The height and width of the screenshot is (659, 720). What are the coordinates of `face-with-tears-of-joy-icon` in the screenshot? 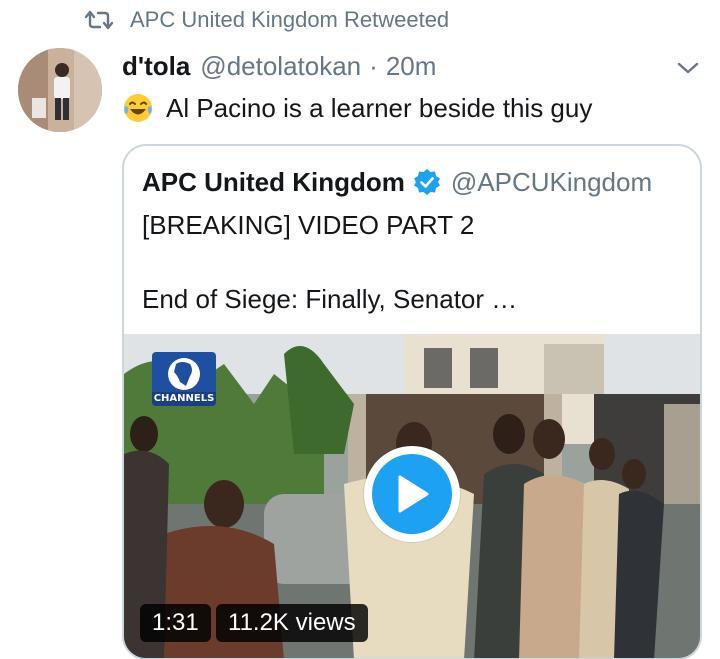 It's located at (138, 108).